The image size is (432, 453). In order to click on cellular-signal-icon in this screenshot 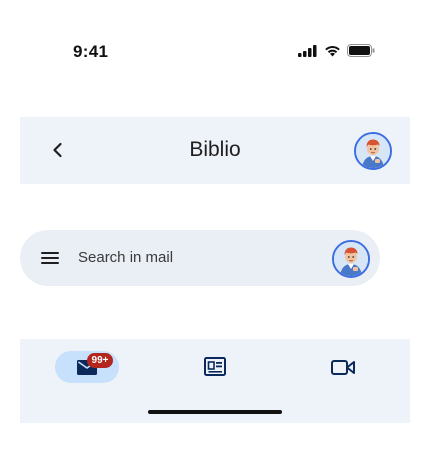, I will do `click(307, 50)`.